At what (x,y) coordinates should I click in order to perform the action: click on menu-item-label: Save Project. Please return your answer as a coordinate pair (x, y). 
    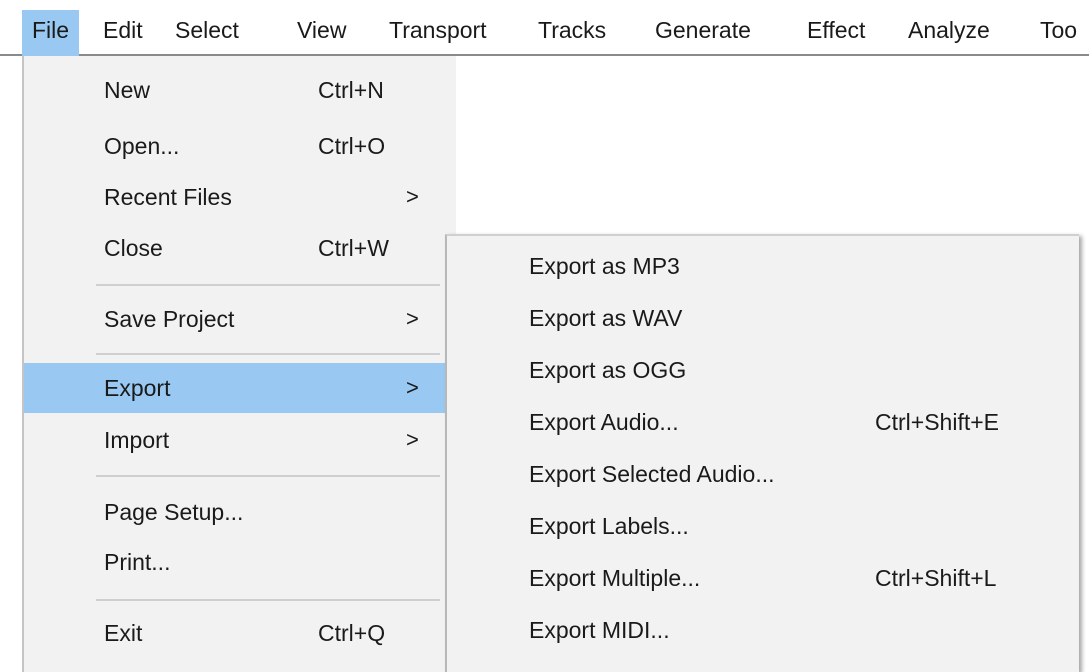
    Looking at the image, I should click on (169, 319).